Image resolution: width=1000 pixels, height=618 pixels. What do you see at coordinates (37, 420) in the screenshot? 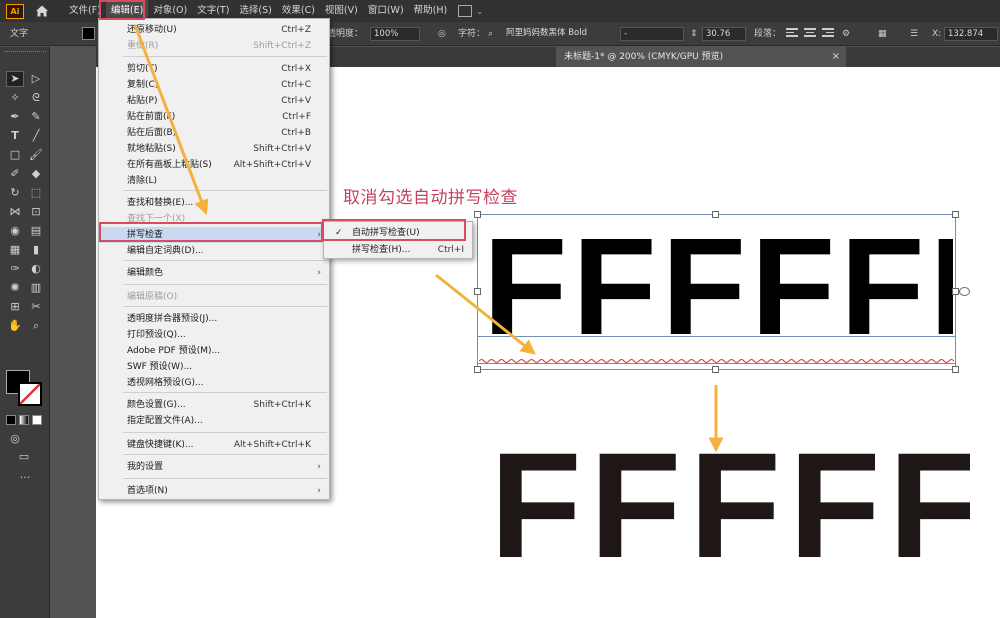
I see `none-swatch` at bounding box center [37, 420].